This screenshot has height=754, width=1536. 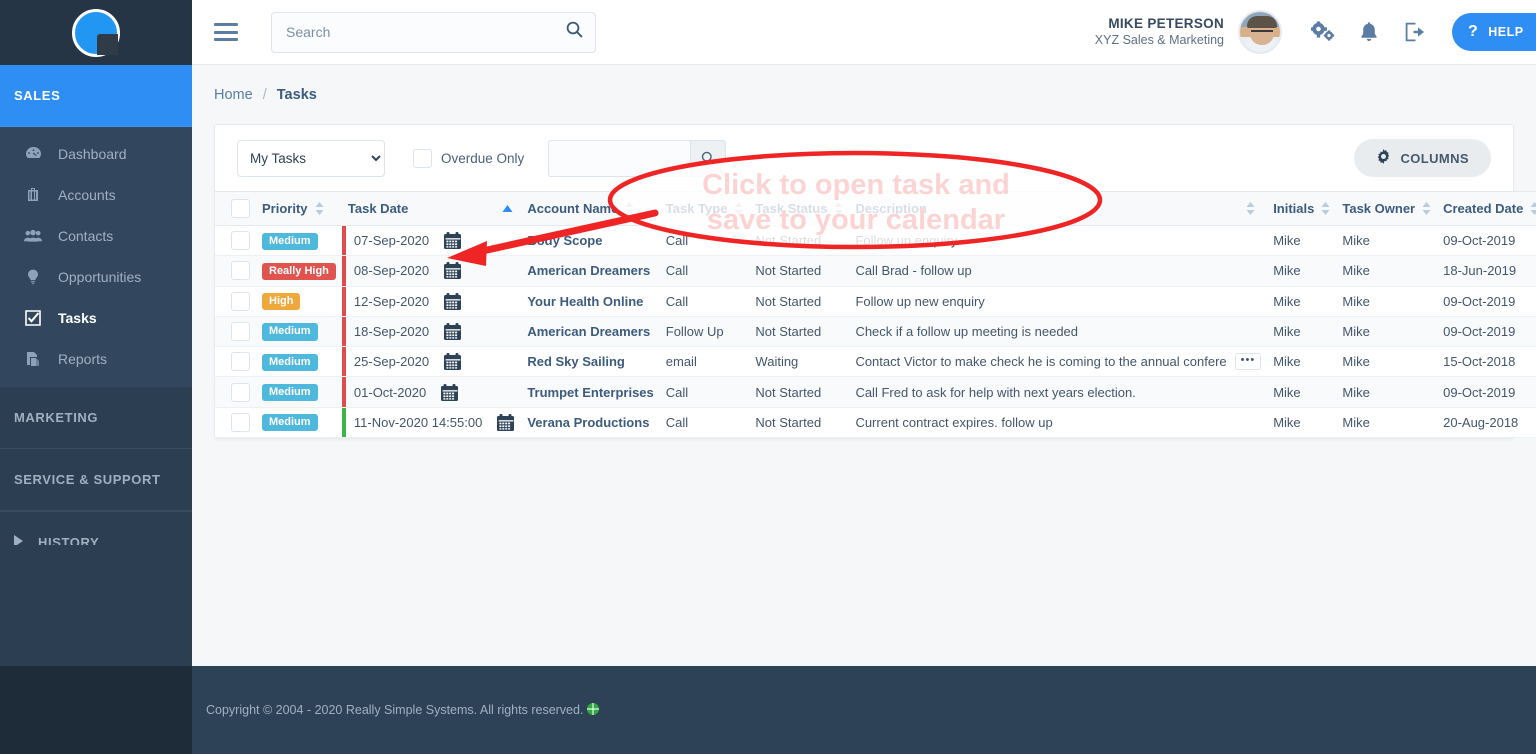 What do you see at coordinates (1415, 32) in the screenshot?
I see `logout-icon` at bounding box center [1415, 32].